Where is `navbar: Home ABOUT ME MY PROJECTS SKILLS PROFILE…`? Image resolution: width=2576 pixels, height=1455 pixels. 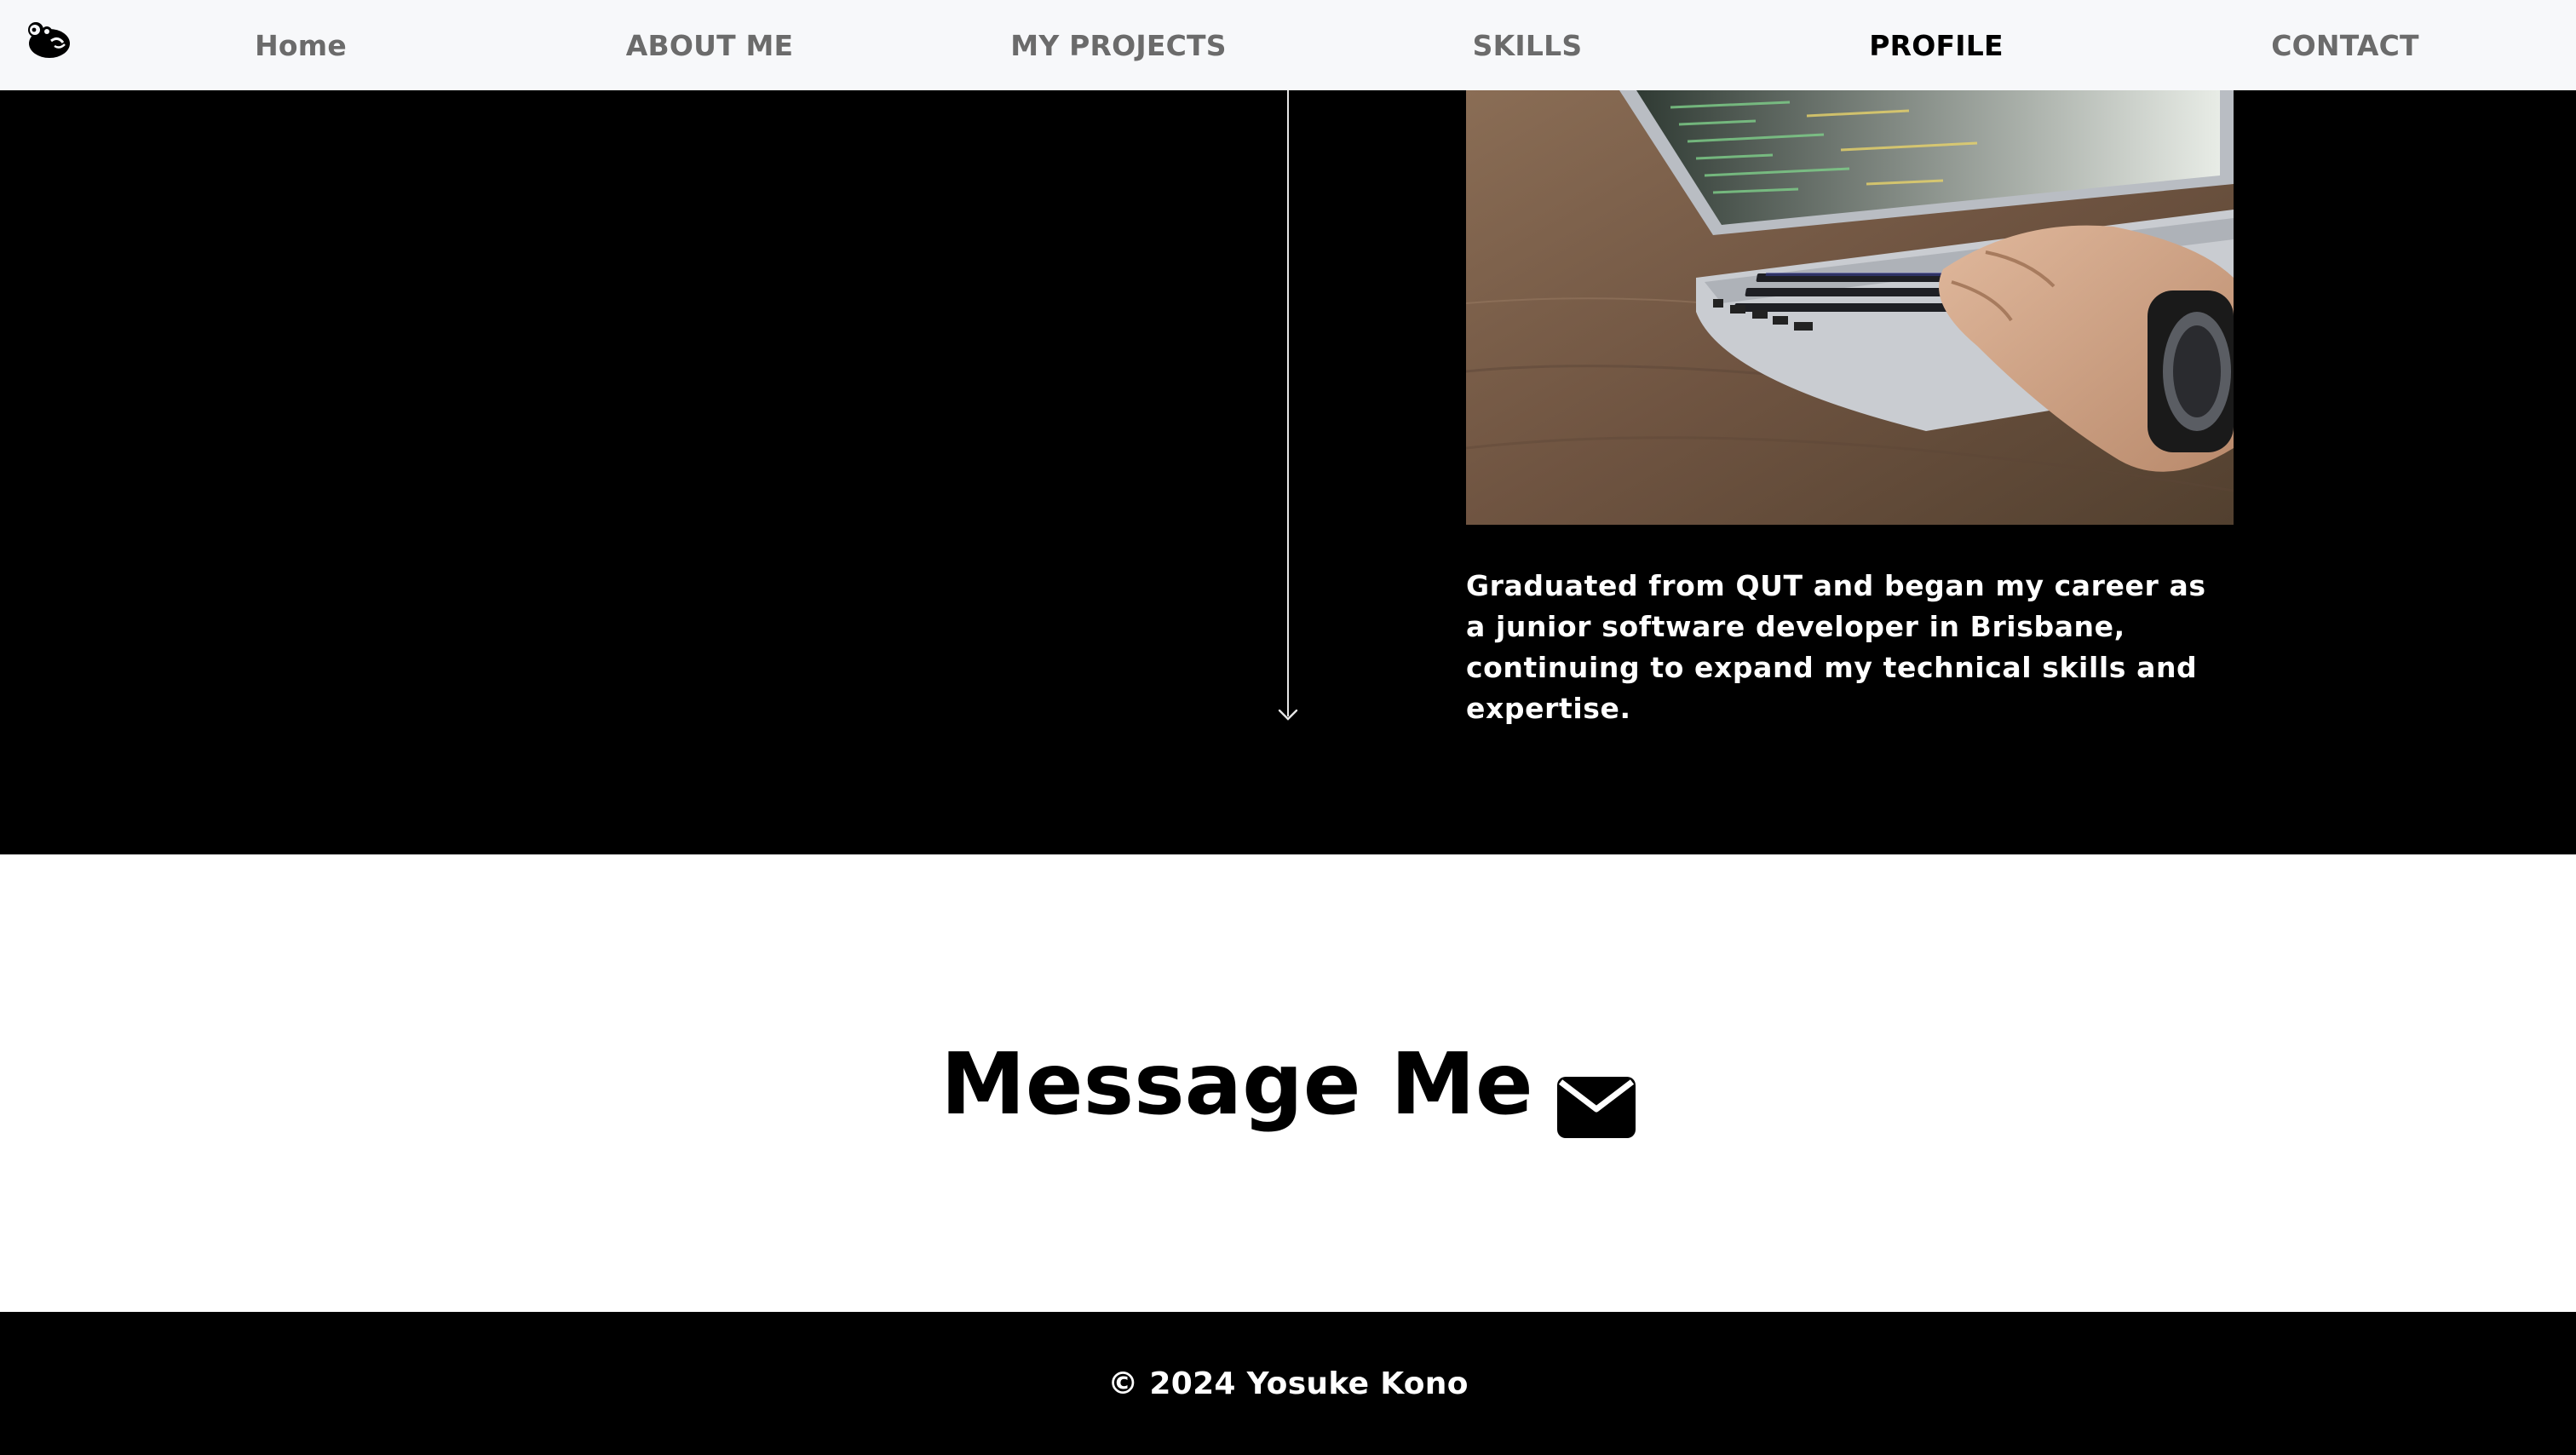 navbar: Home ABOUT ME MY PROJECTS SKILLS PROFILE… is located at coordinates (1288, 45).